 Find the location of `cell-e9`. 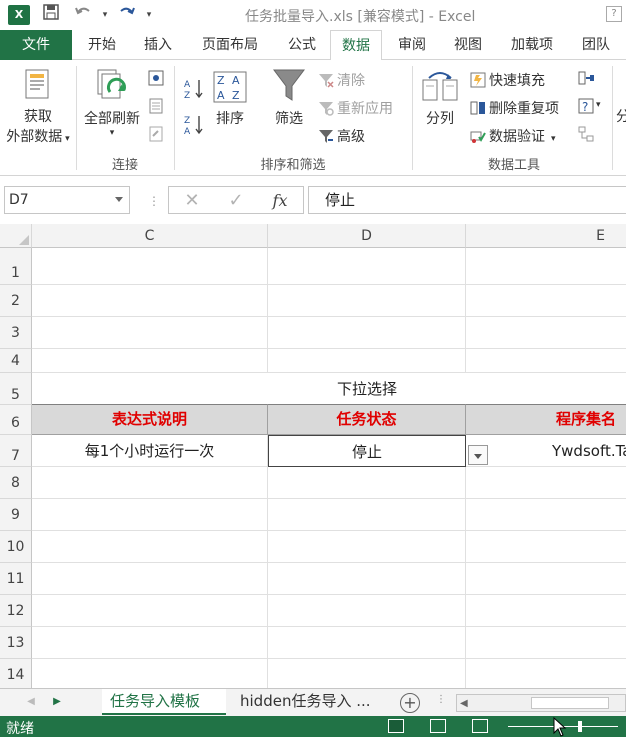

cell-e9 is located at coordinates (546, 515).